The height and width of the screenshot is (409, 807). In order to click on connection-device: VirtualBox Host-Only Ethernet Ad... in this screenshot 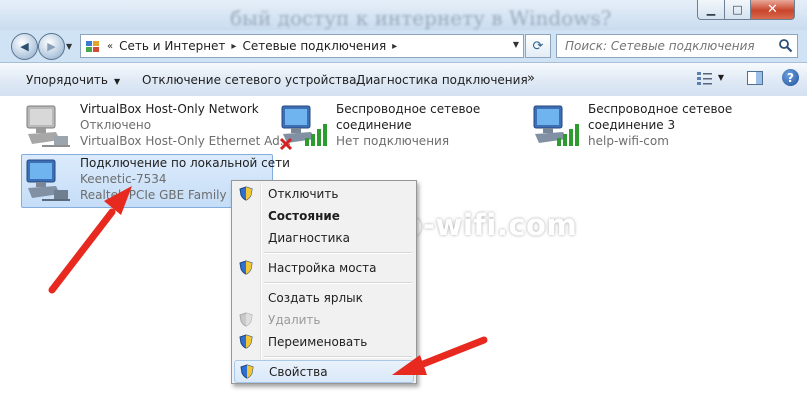, I will do `click(186, 141)`.